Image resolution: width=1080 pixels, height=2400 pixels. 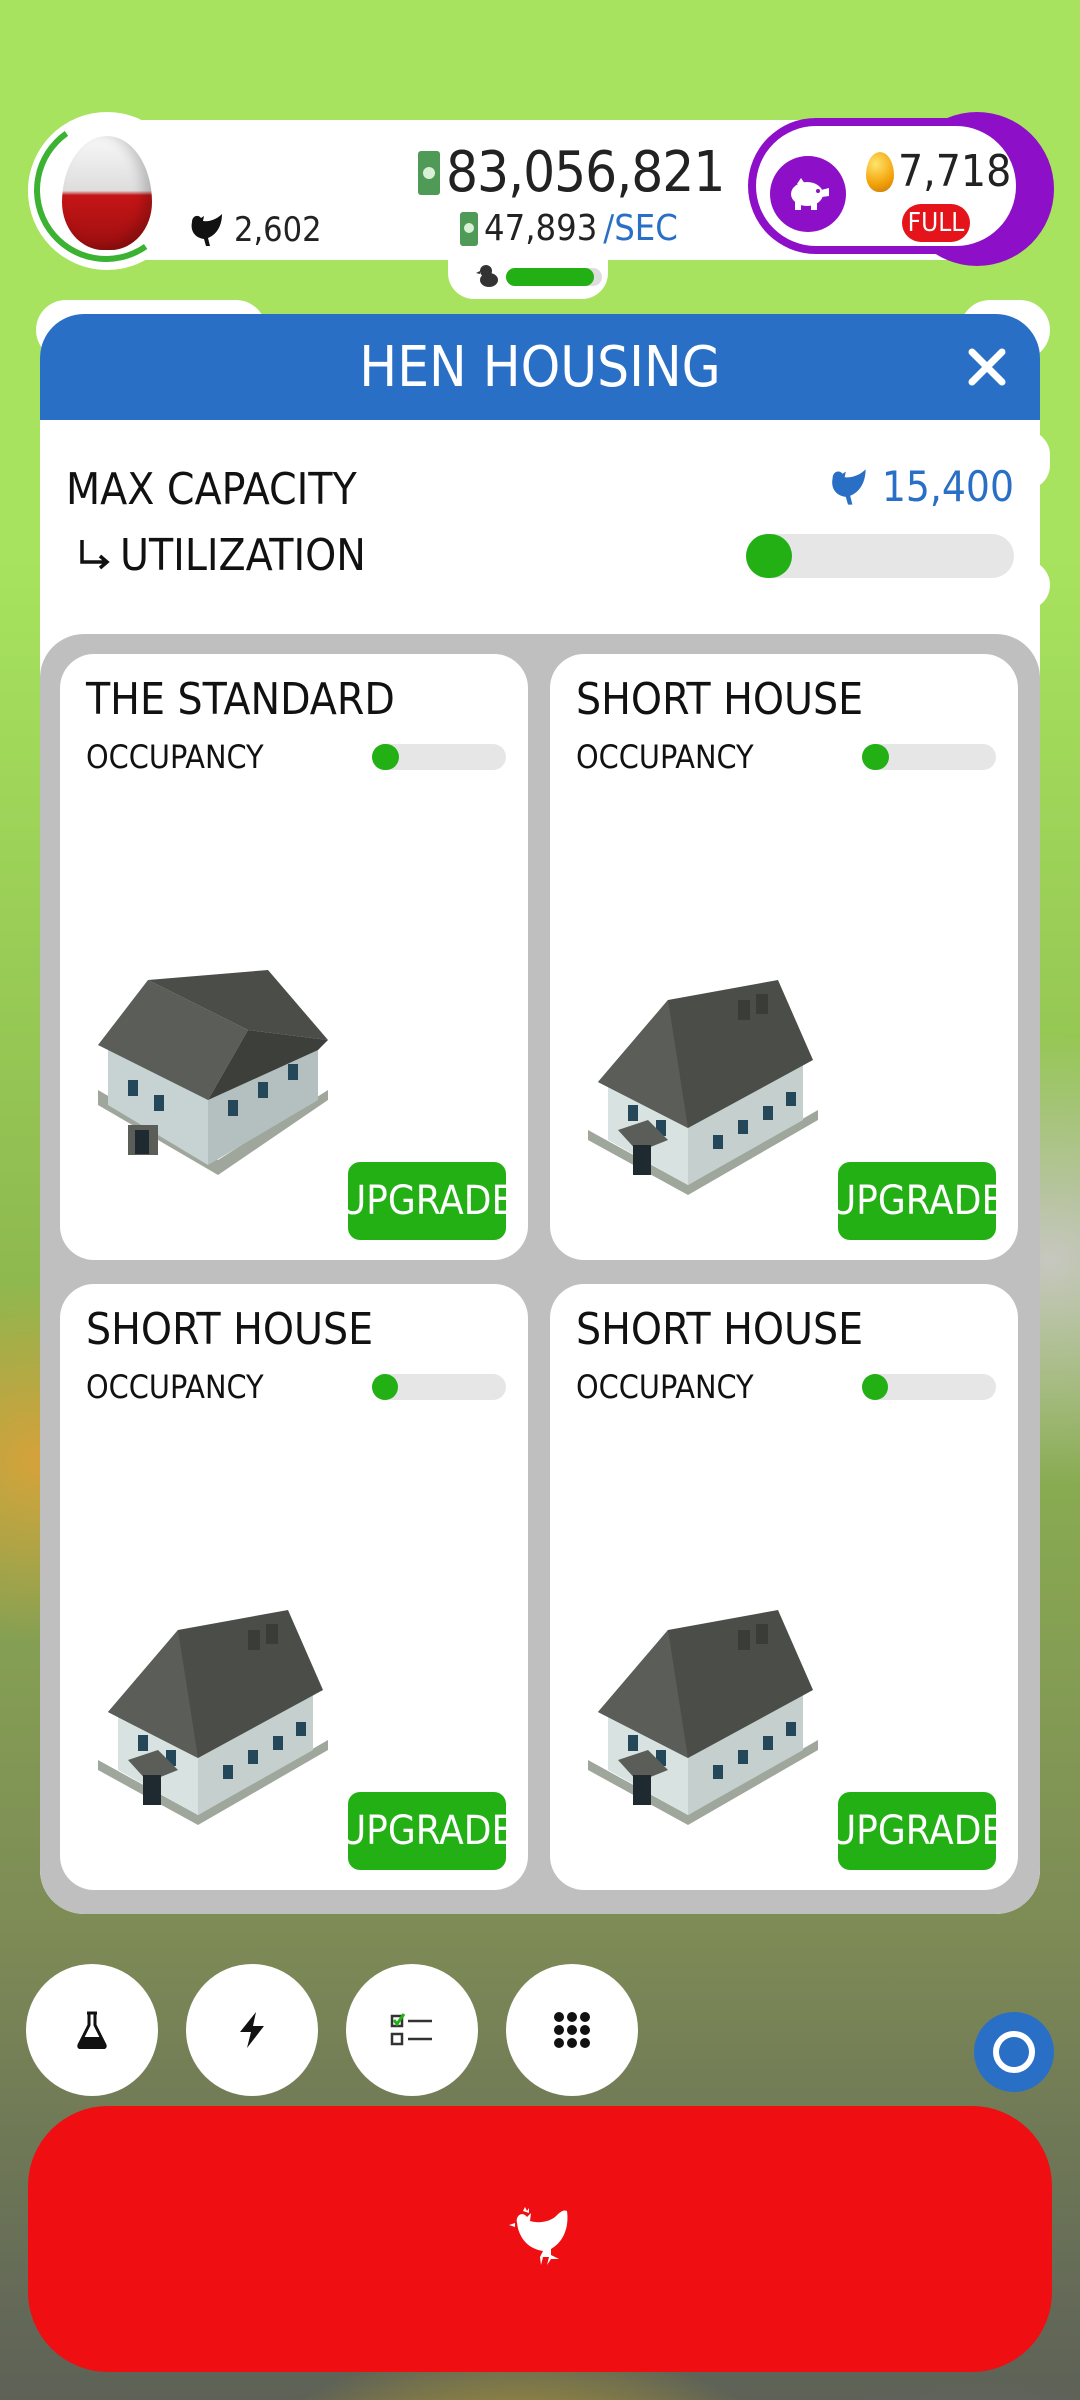 I want to click on panel-header: HEN HOUSING, so click(x=540, y=367).